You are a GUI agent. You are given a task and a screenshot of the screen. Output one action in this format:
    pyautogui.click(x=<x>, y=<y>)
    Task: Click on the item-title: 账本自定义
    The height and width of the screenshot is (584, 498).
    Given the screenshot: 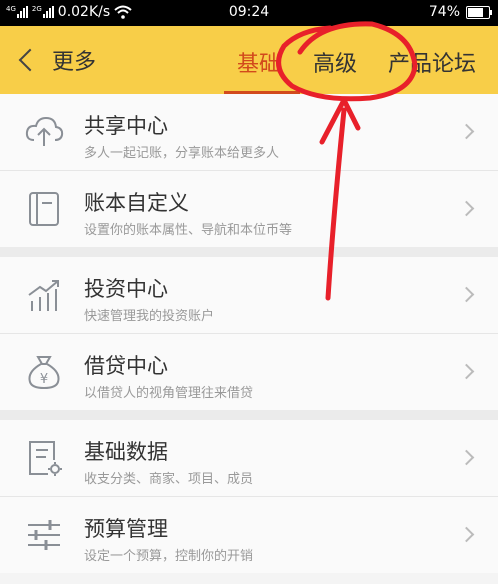 What is the action you would take?
    pyautogui.click(x=136, y=203)
    